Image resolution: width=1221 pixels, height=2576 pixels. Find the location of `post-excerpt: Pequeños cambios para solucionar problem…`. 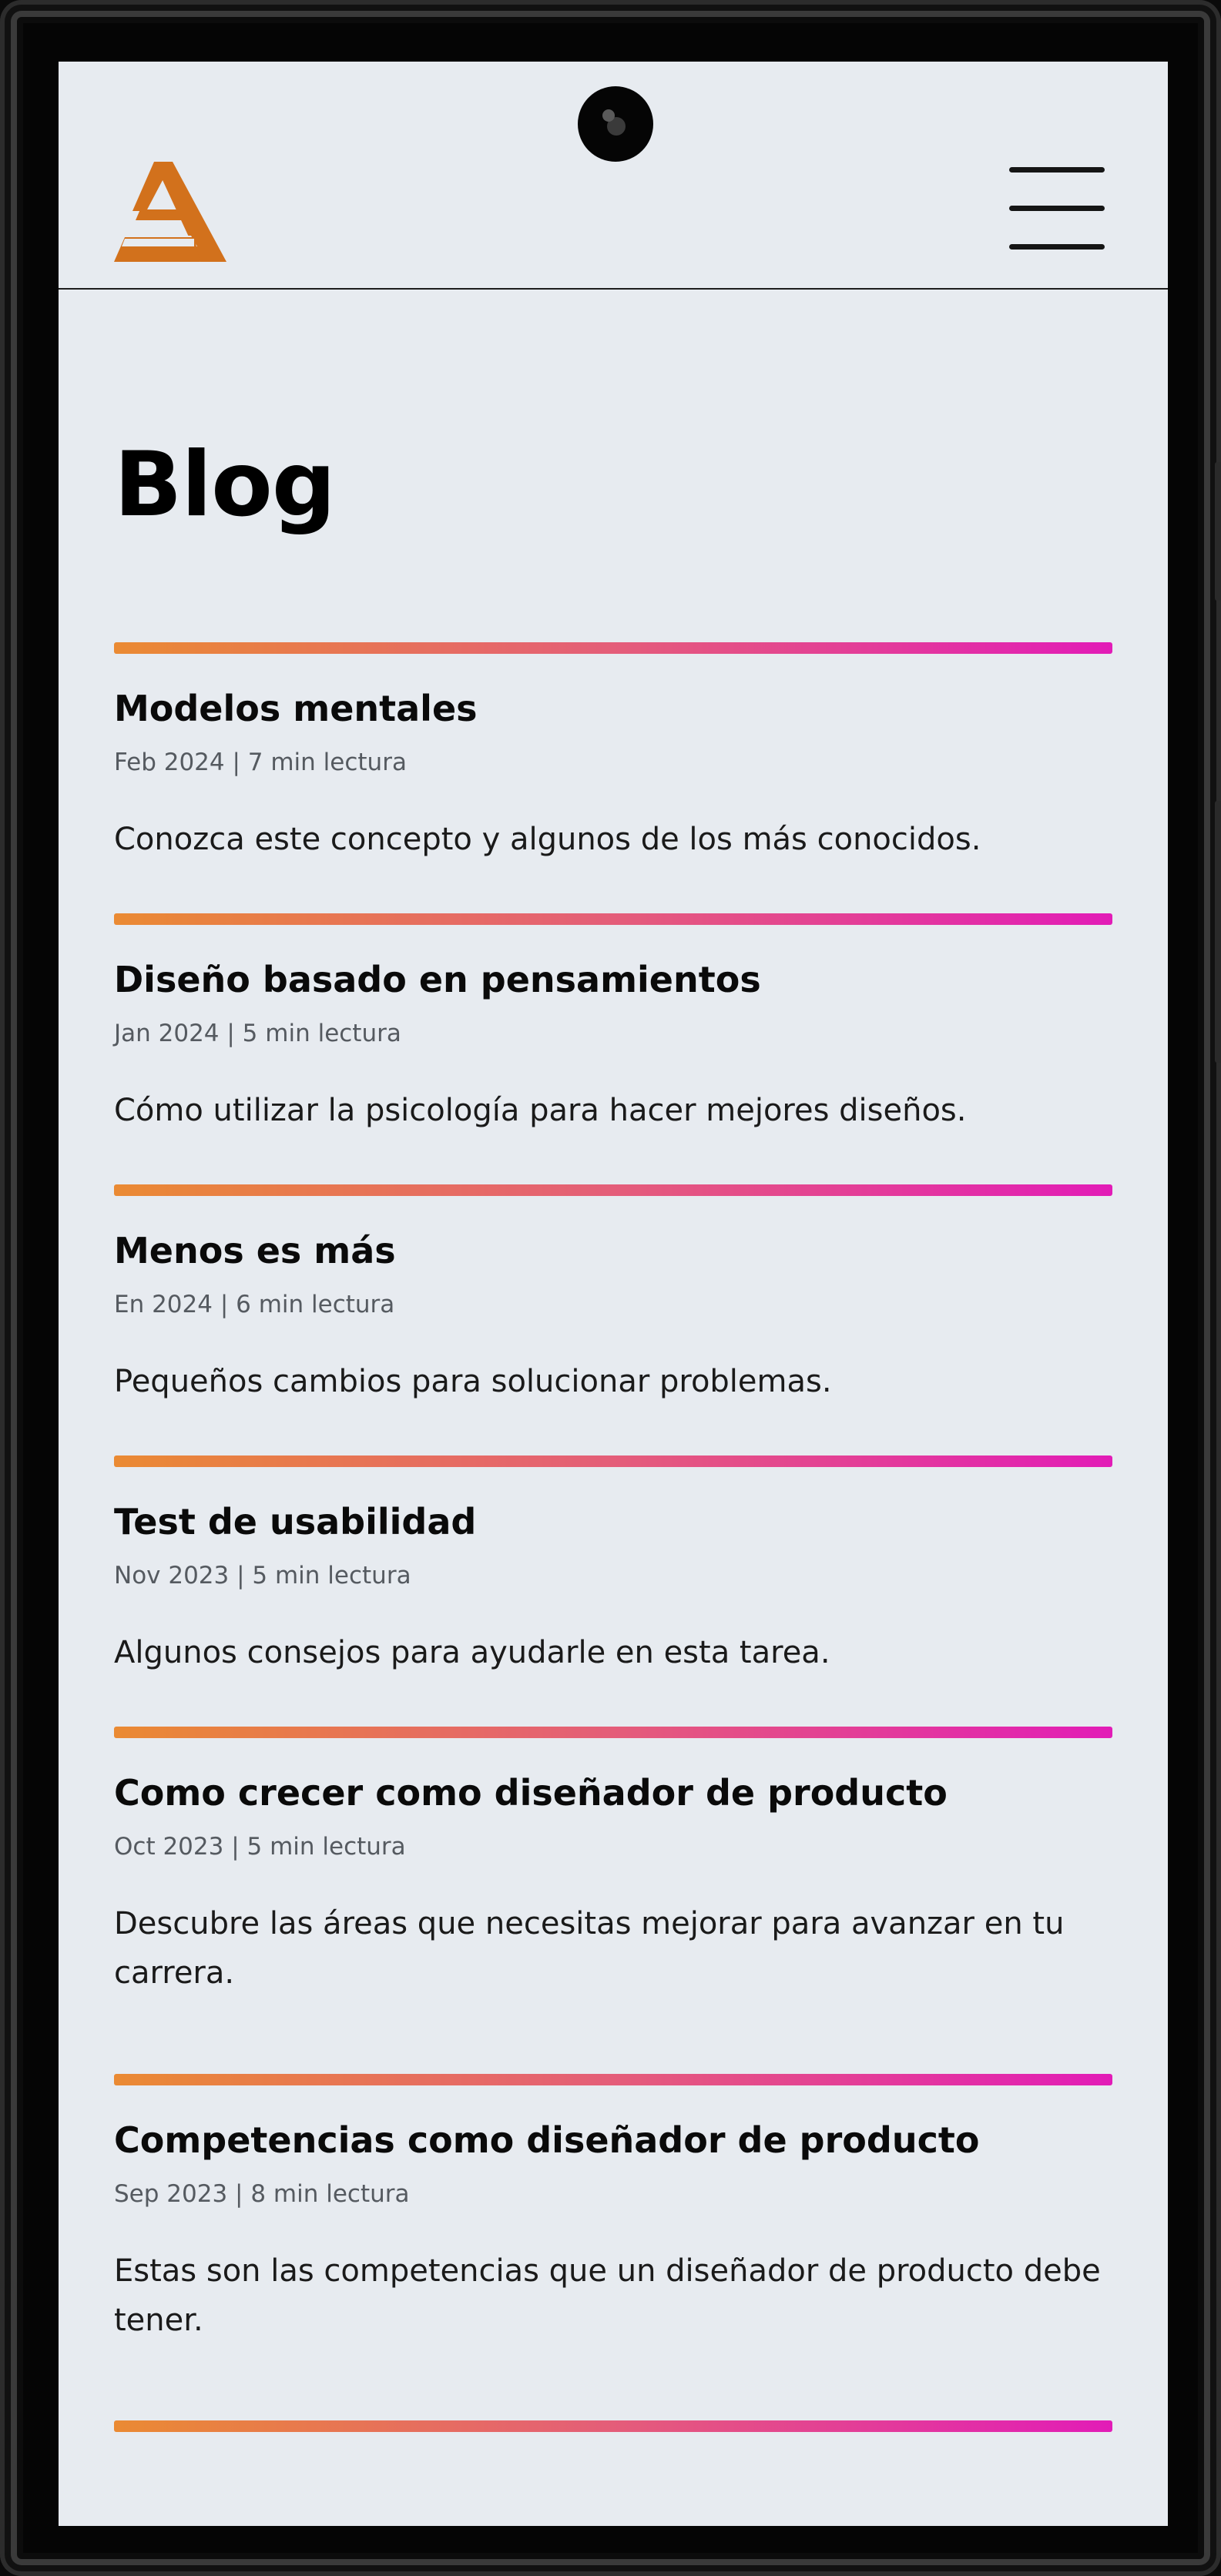

post-excerpt: Pequeños cambios para solucionar problem… is located at coordinates (473, 1381).